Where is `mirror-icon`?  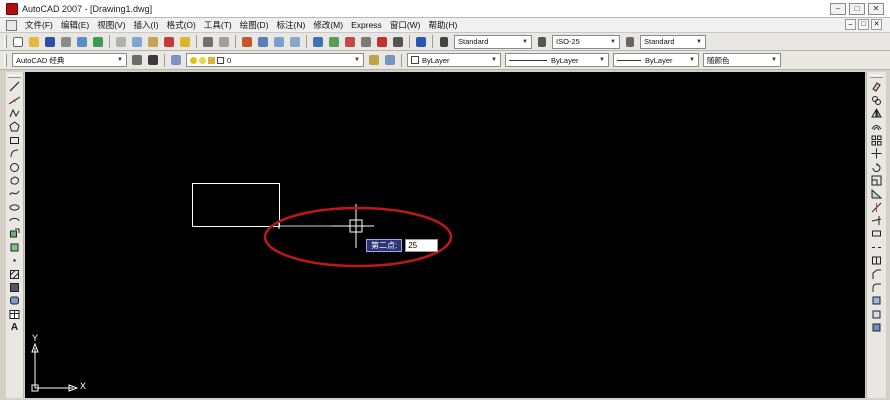
mirror-icon is located at coordinates (877, 113).